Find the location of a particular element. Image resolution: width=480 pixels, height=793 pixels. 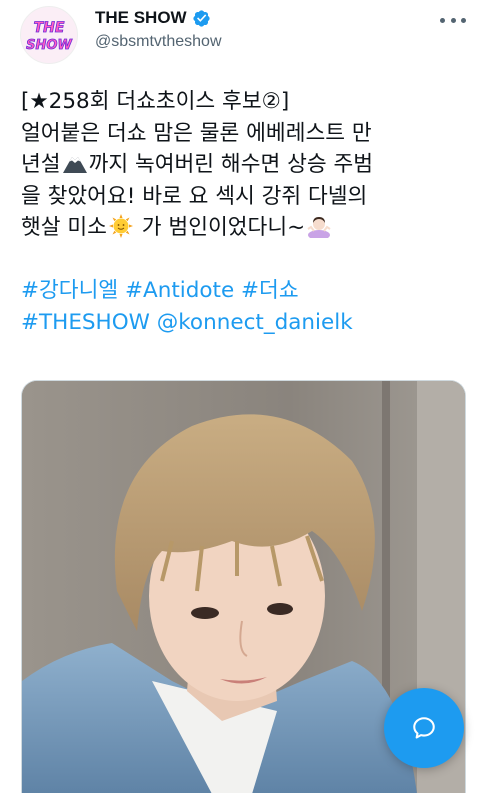

avatar: THE SHOW is located at coordinates (49, 35).